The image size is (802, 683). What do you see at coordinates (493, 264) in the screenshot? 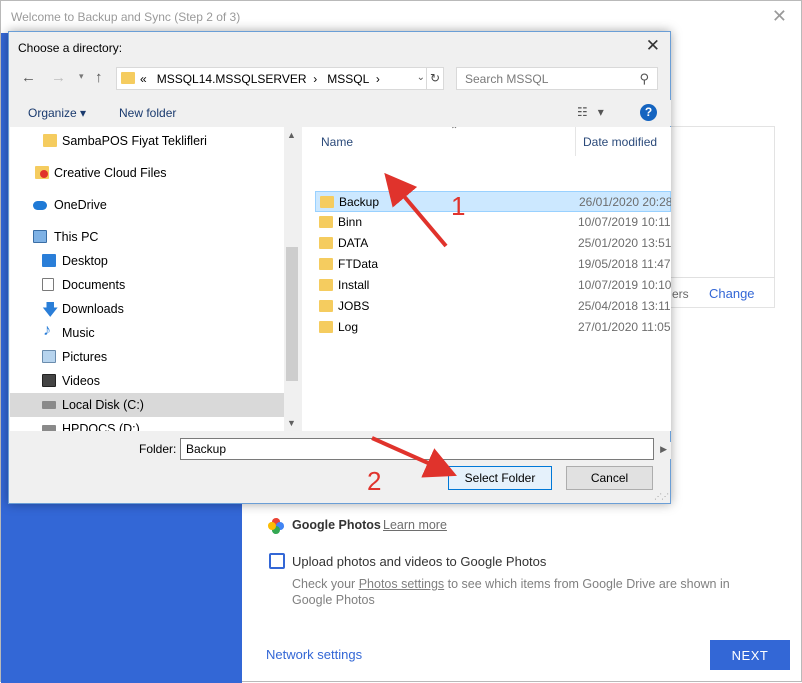
I see `file-row: FTData 19/05/2018 11:47` at bounding box center [493, 264].